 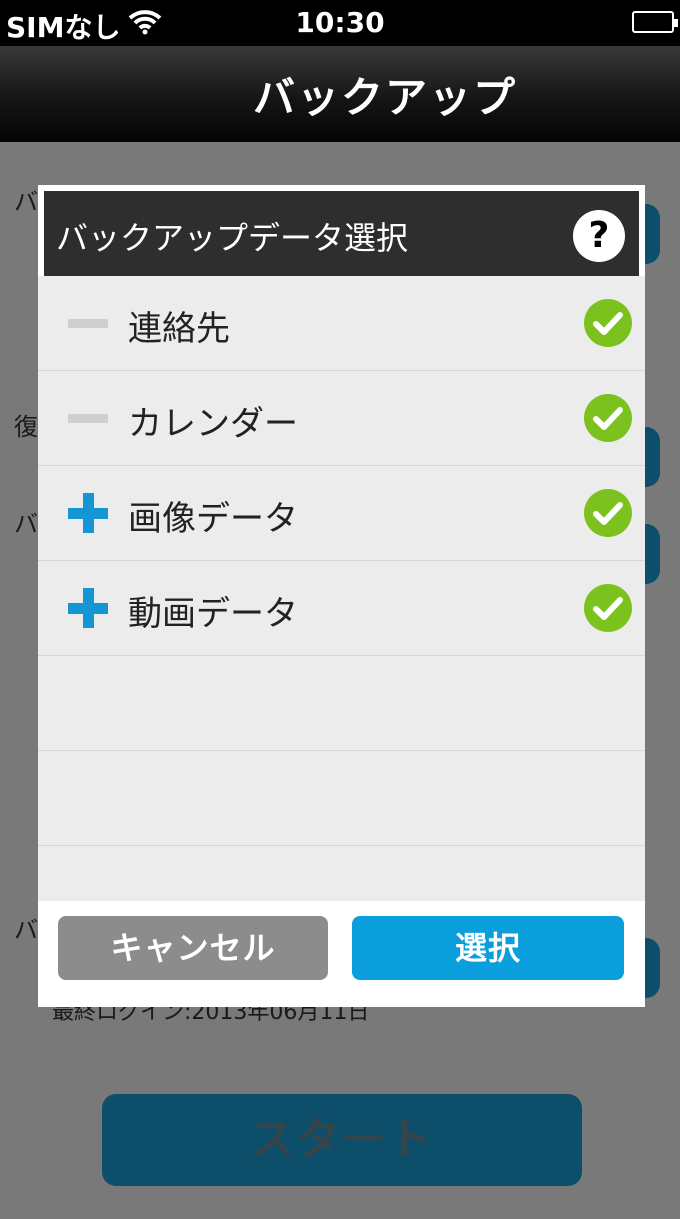 I want to click on list-item-calendar: カレンダー, so click(x=341, y=418).